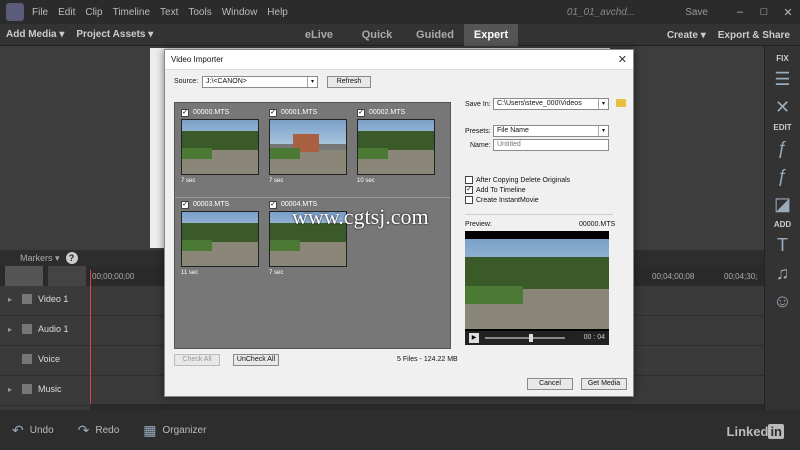 This screenshot has width=800, height=450. Describe the element at coordinates (621, 103) in the screenshot. I see `folder-icon` at that location.